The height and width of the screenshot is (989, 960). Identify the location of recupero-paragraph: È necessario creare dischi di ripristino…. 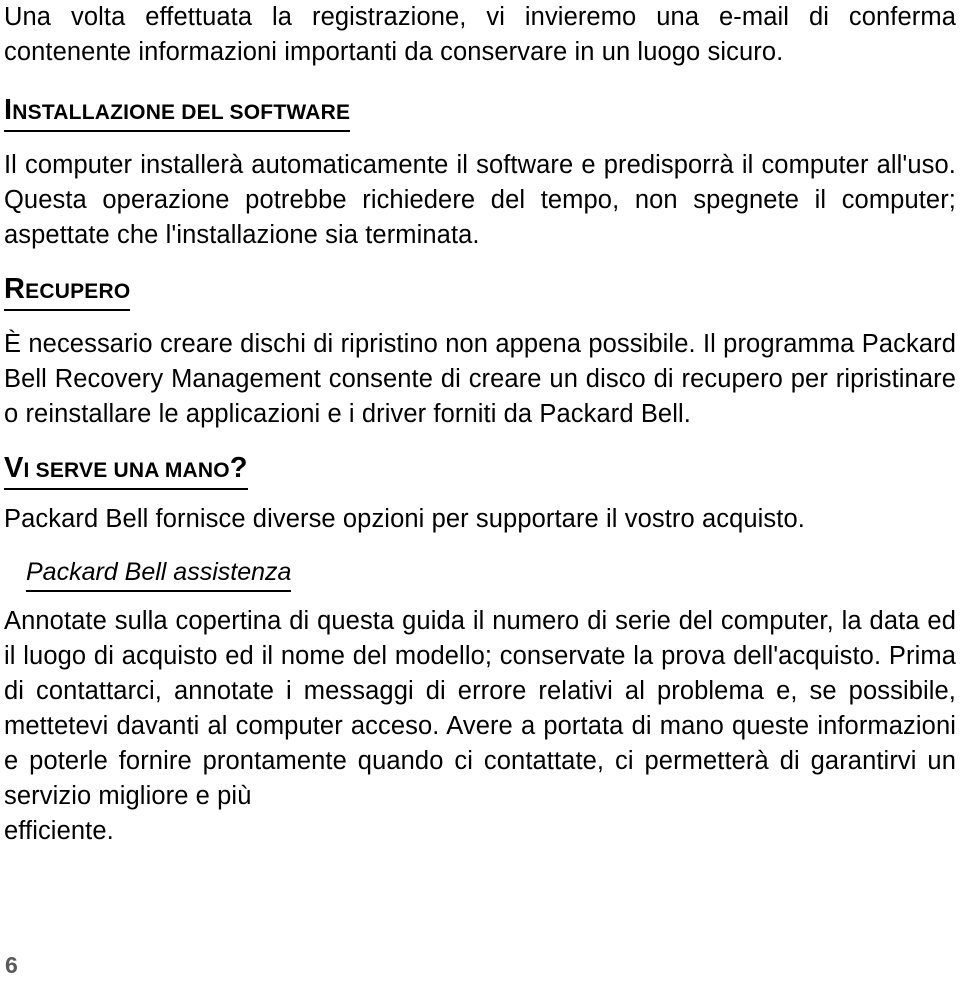
(480, 379).